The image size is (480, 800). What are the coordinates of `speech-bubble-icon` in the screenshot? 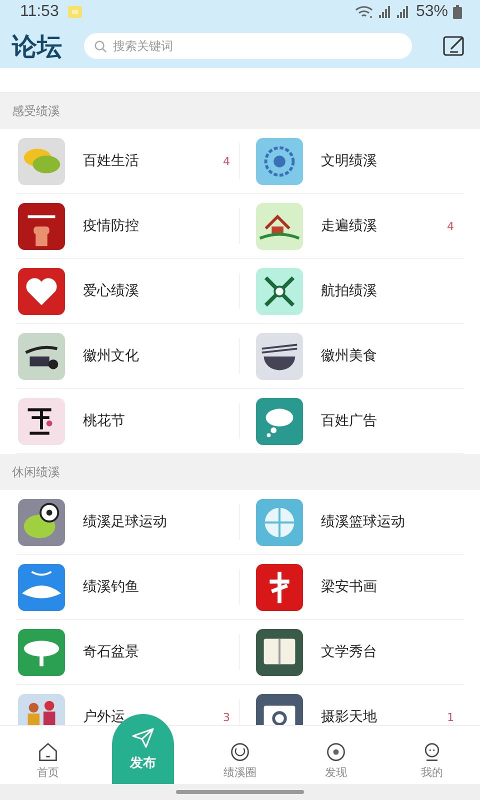 It's located at (279, 421).